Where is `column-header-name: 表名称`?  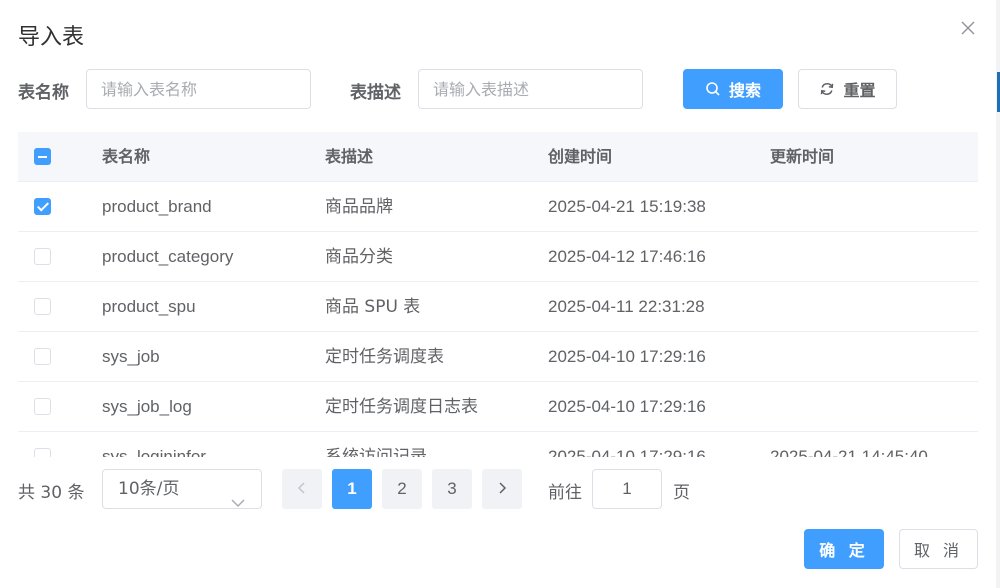
column-header-name: 表名称 is located at coordinates (126, 157).